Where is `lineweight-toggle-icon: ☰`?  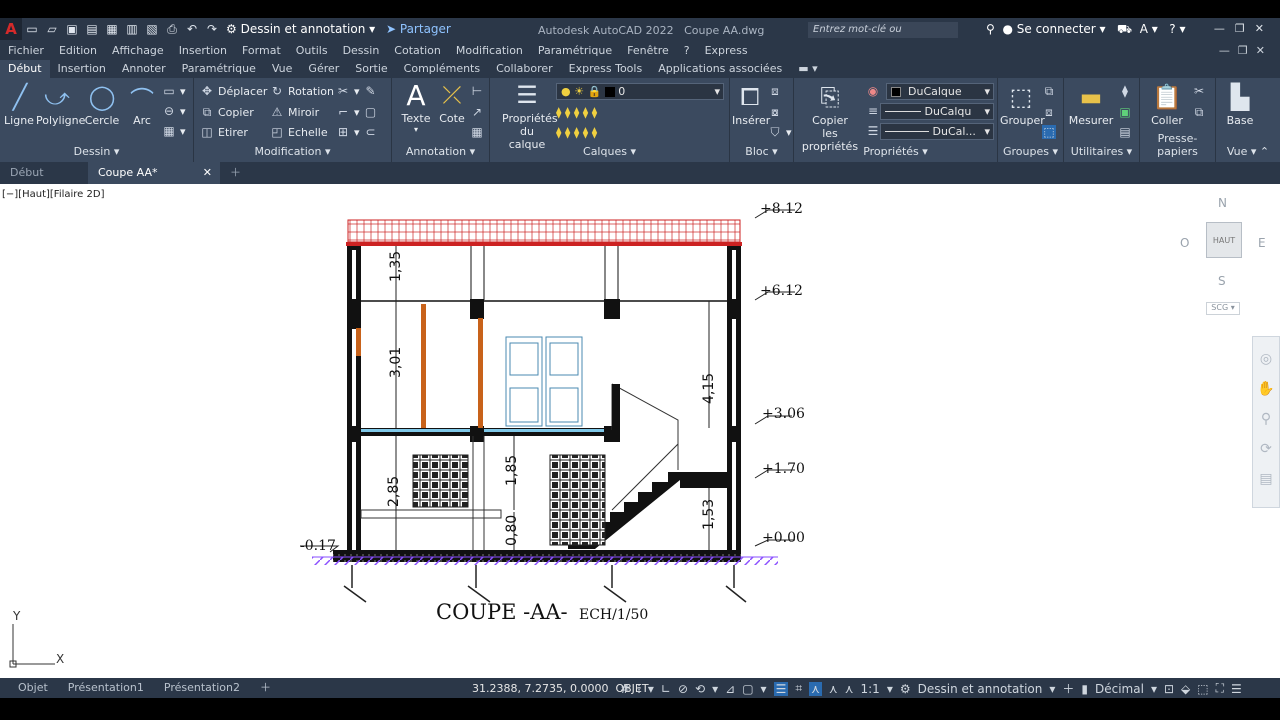 lineweight-toggle-icon: ☰ is located at coordinates (781, 688).